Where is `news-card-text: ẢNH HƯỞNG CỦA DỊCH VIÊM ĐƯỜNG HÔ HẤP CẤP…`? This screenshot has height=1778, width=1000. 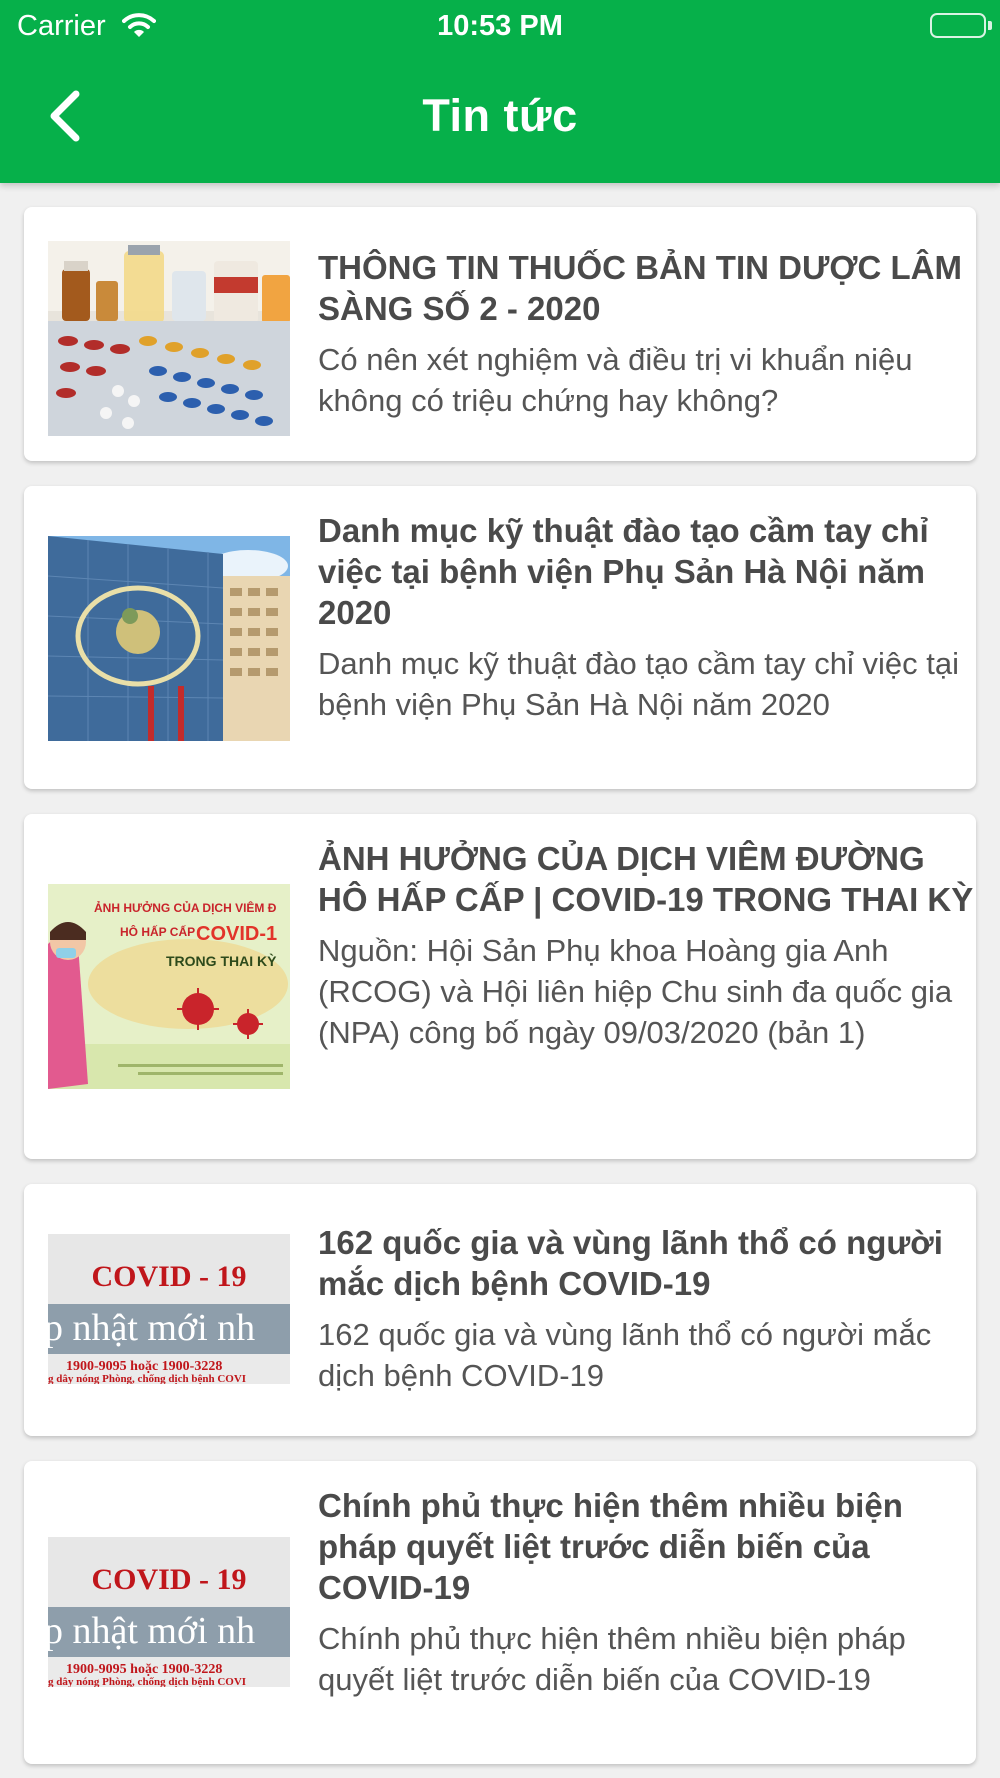
news-card-text: ẢNH HƯỞNG CỦA DỊCH VIÊM ĐƯỜNG HÔ HẤP CẤP… is located at coordinates (648, 945).